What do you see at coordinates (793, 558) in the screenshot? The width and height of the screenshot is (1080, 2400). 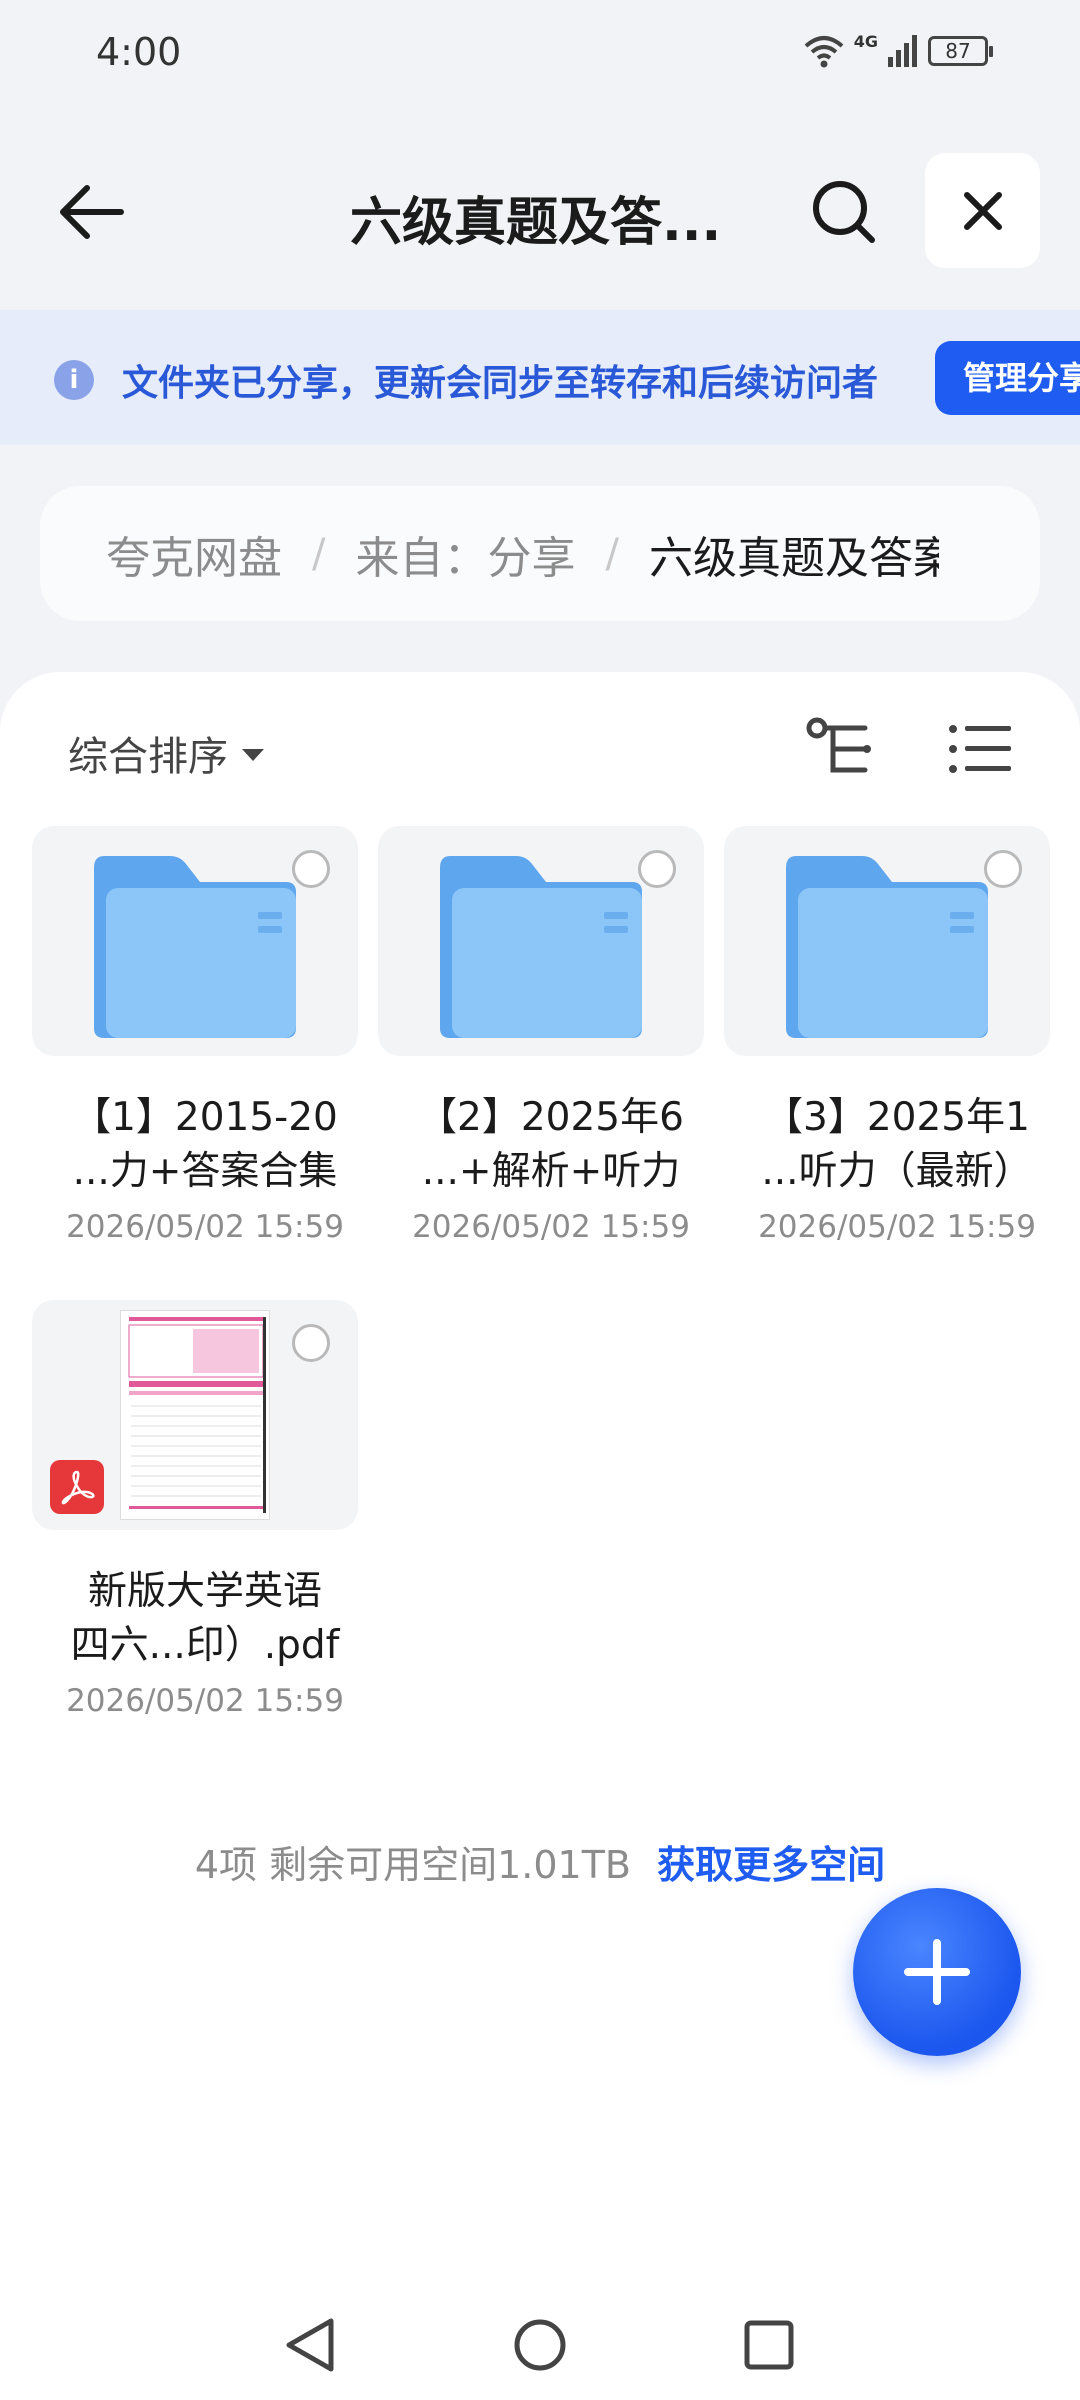 I see `breadcrumb-item-current: 六级真题及答案` at bounding box center [793, 558].